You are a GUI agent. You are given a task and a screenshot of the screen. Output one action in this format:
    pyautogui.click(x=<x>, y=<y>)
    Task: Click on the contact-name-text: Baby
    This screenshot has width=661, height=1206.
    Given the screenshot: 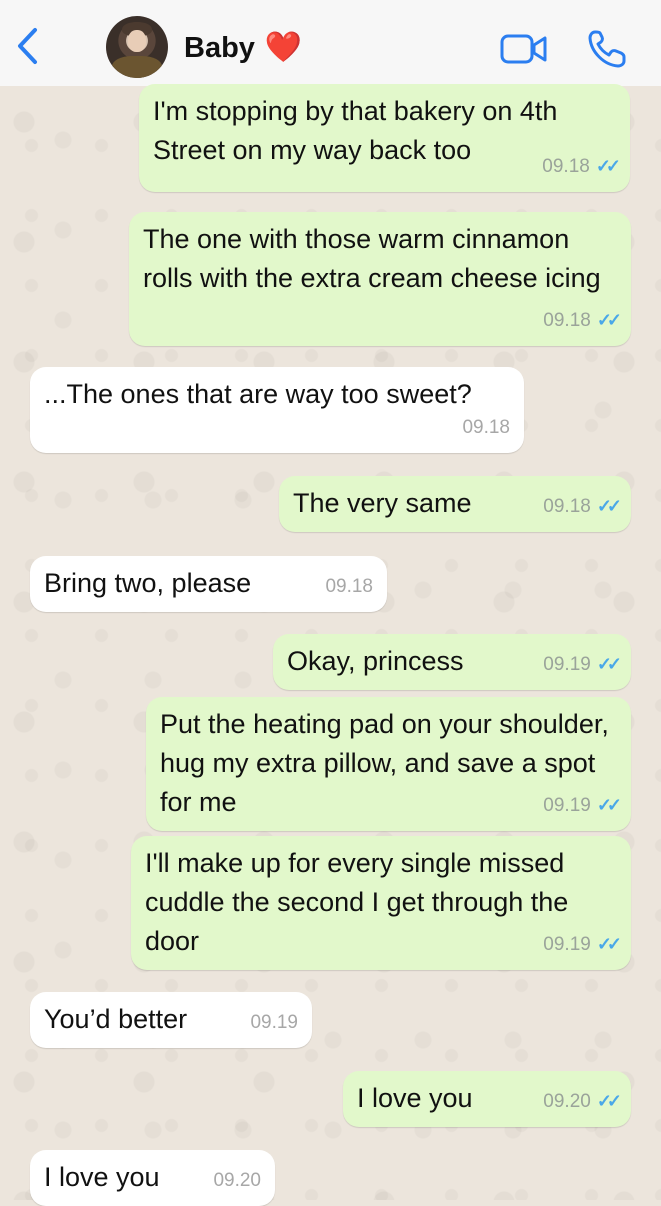 What is the action you would take?
    pyautogui.click(x=219, y=48)
    